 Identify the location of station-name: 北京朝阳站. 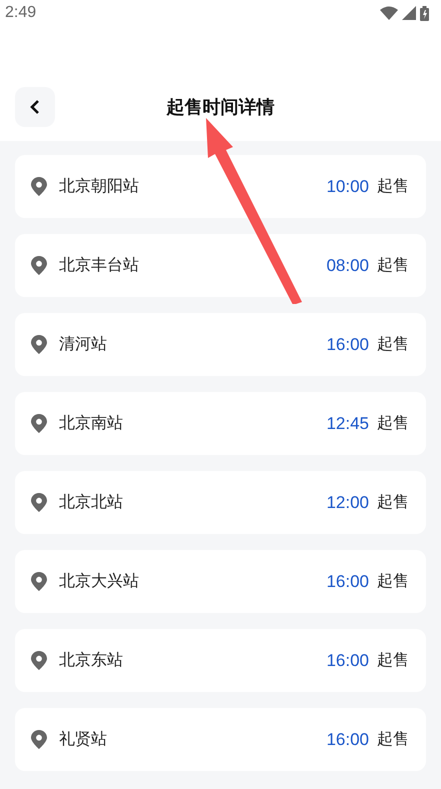
(99, 186).